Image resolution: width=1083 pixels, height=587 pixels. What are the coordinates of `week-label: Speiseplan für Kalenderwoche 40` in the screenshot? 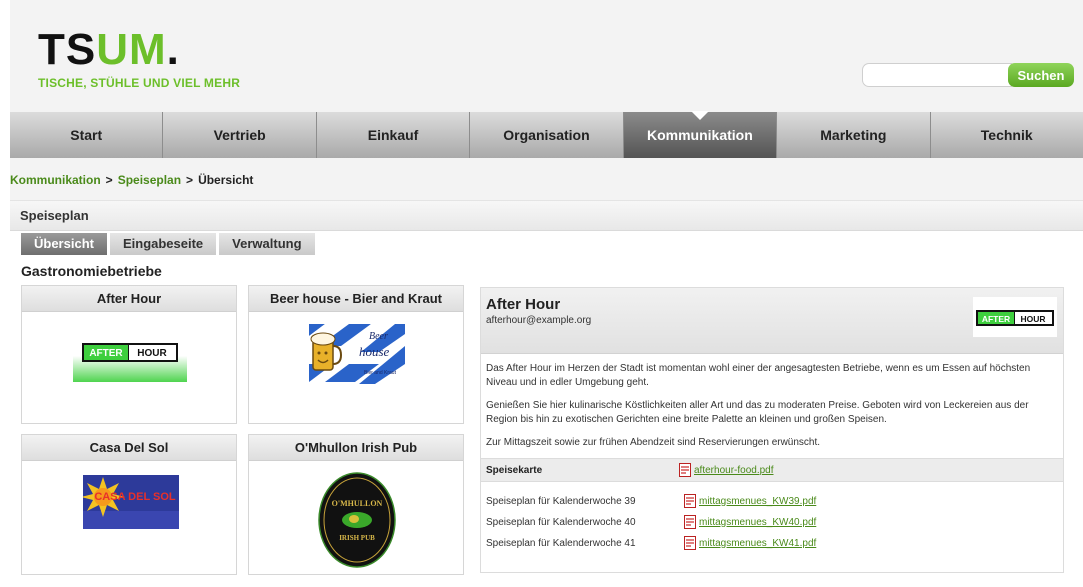 It's located at (561, 522).